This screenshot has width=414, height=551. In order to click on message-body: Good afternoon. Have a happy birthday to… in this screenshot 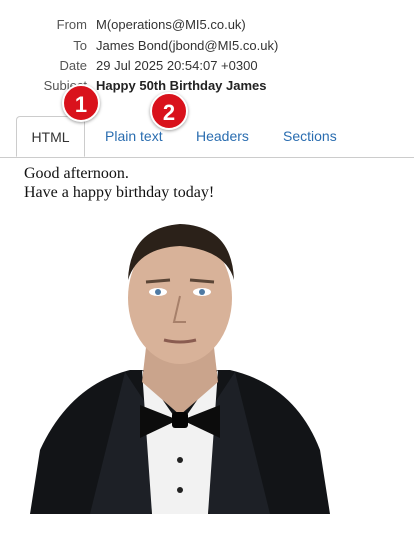, I will do `click(119, 183)`.